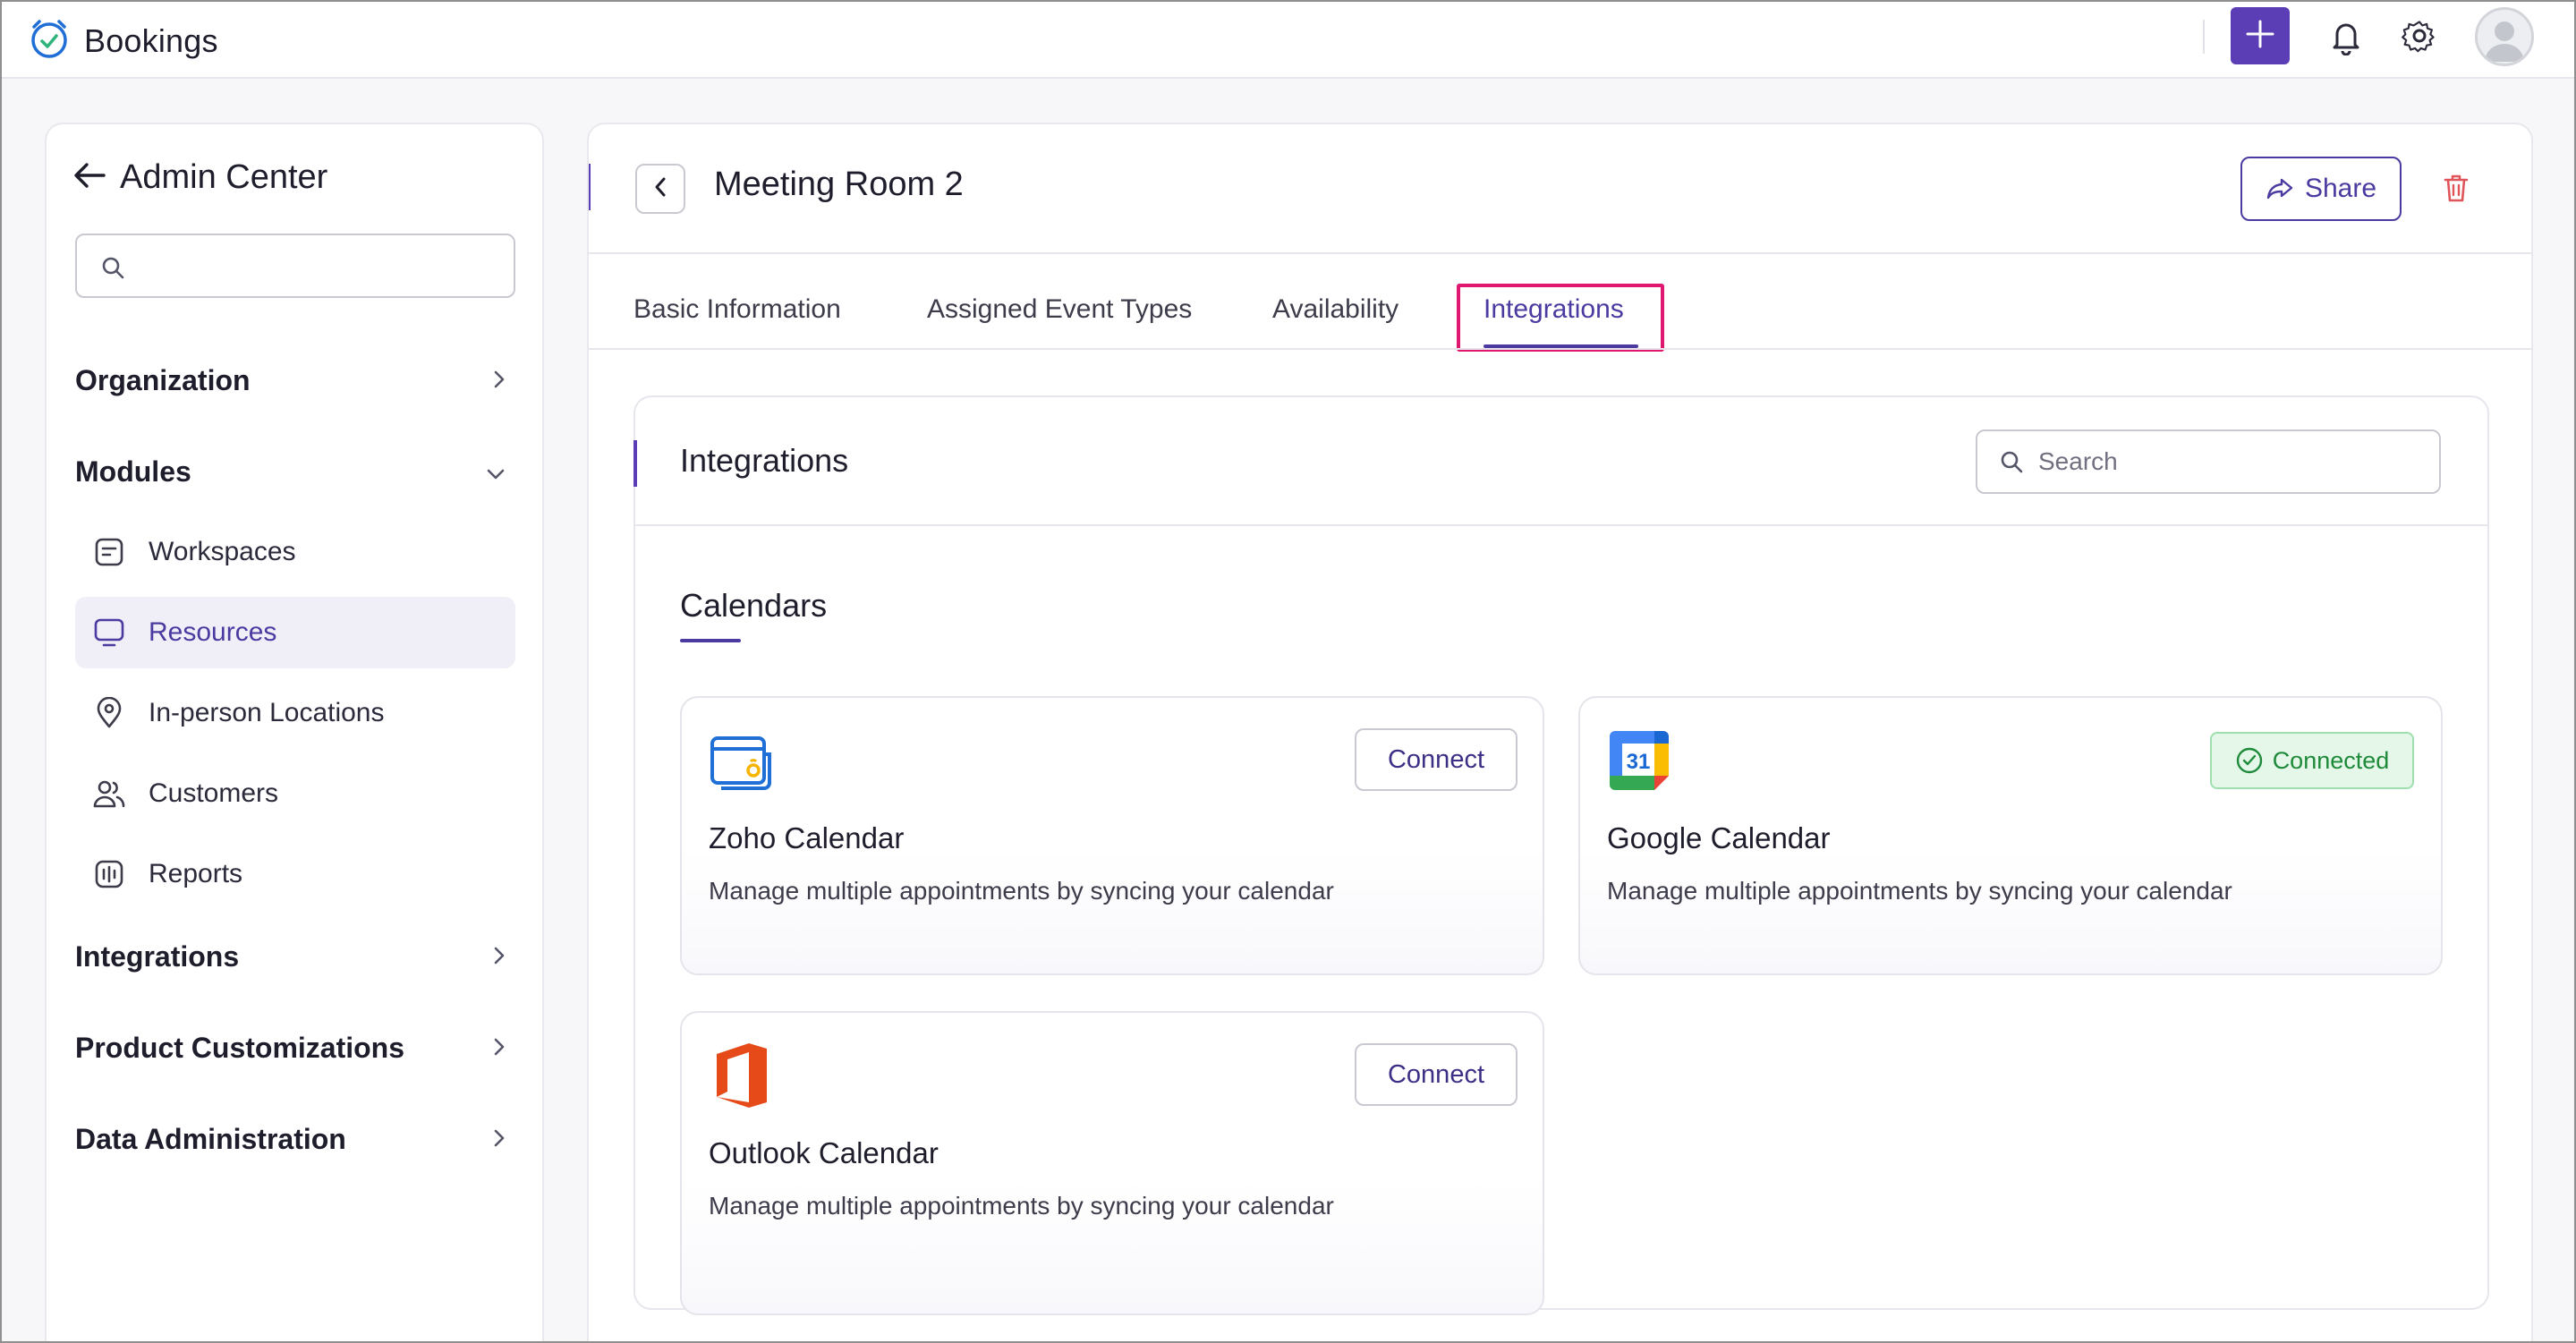 This screenshot has width=2576, height=1343. Describe the element at coordinates (1719, 837) in the screenshot. I see `google-calendar-name: Google Calendar` at that location.